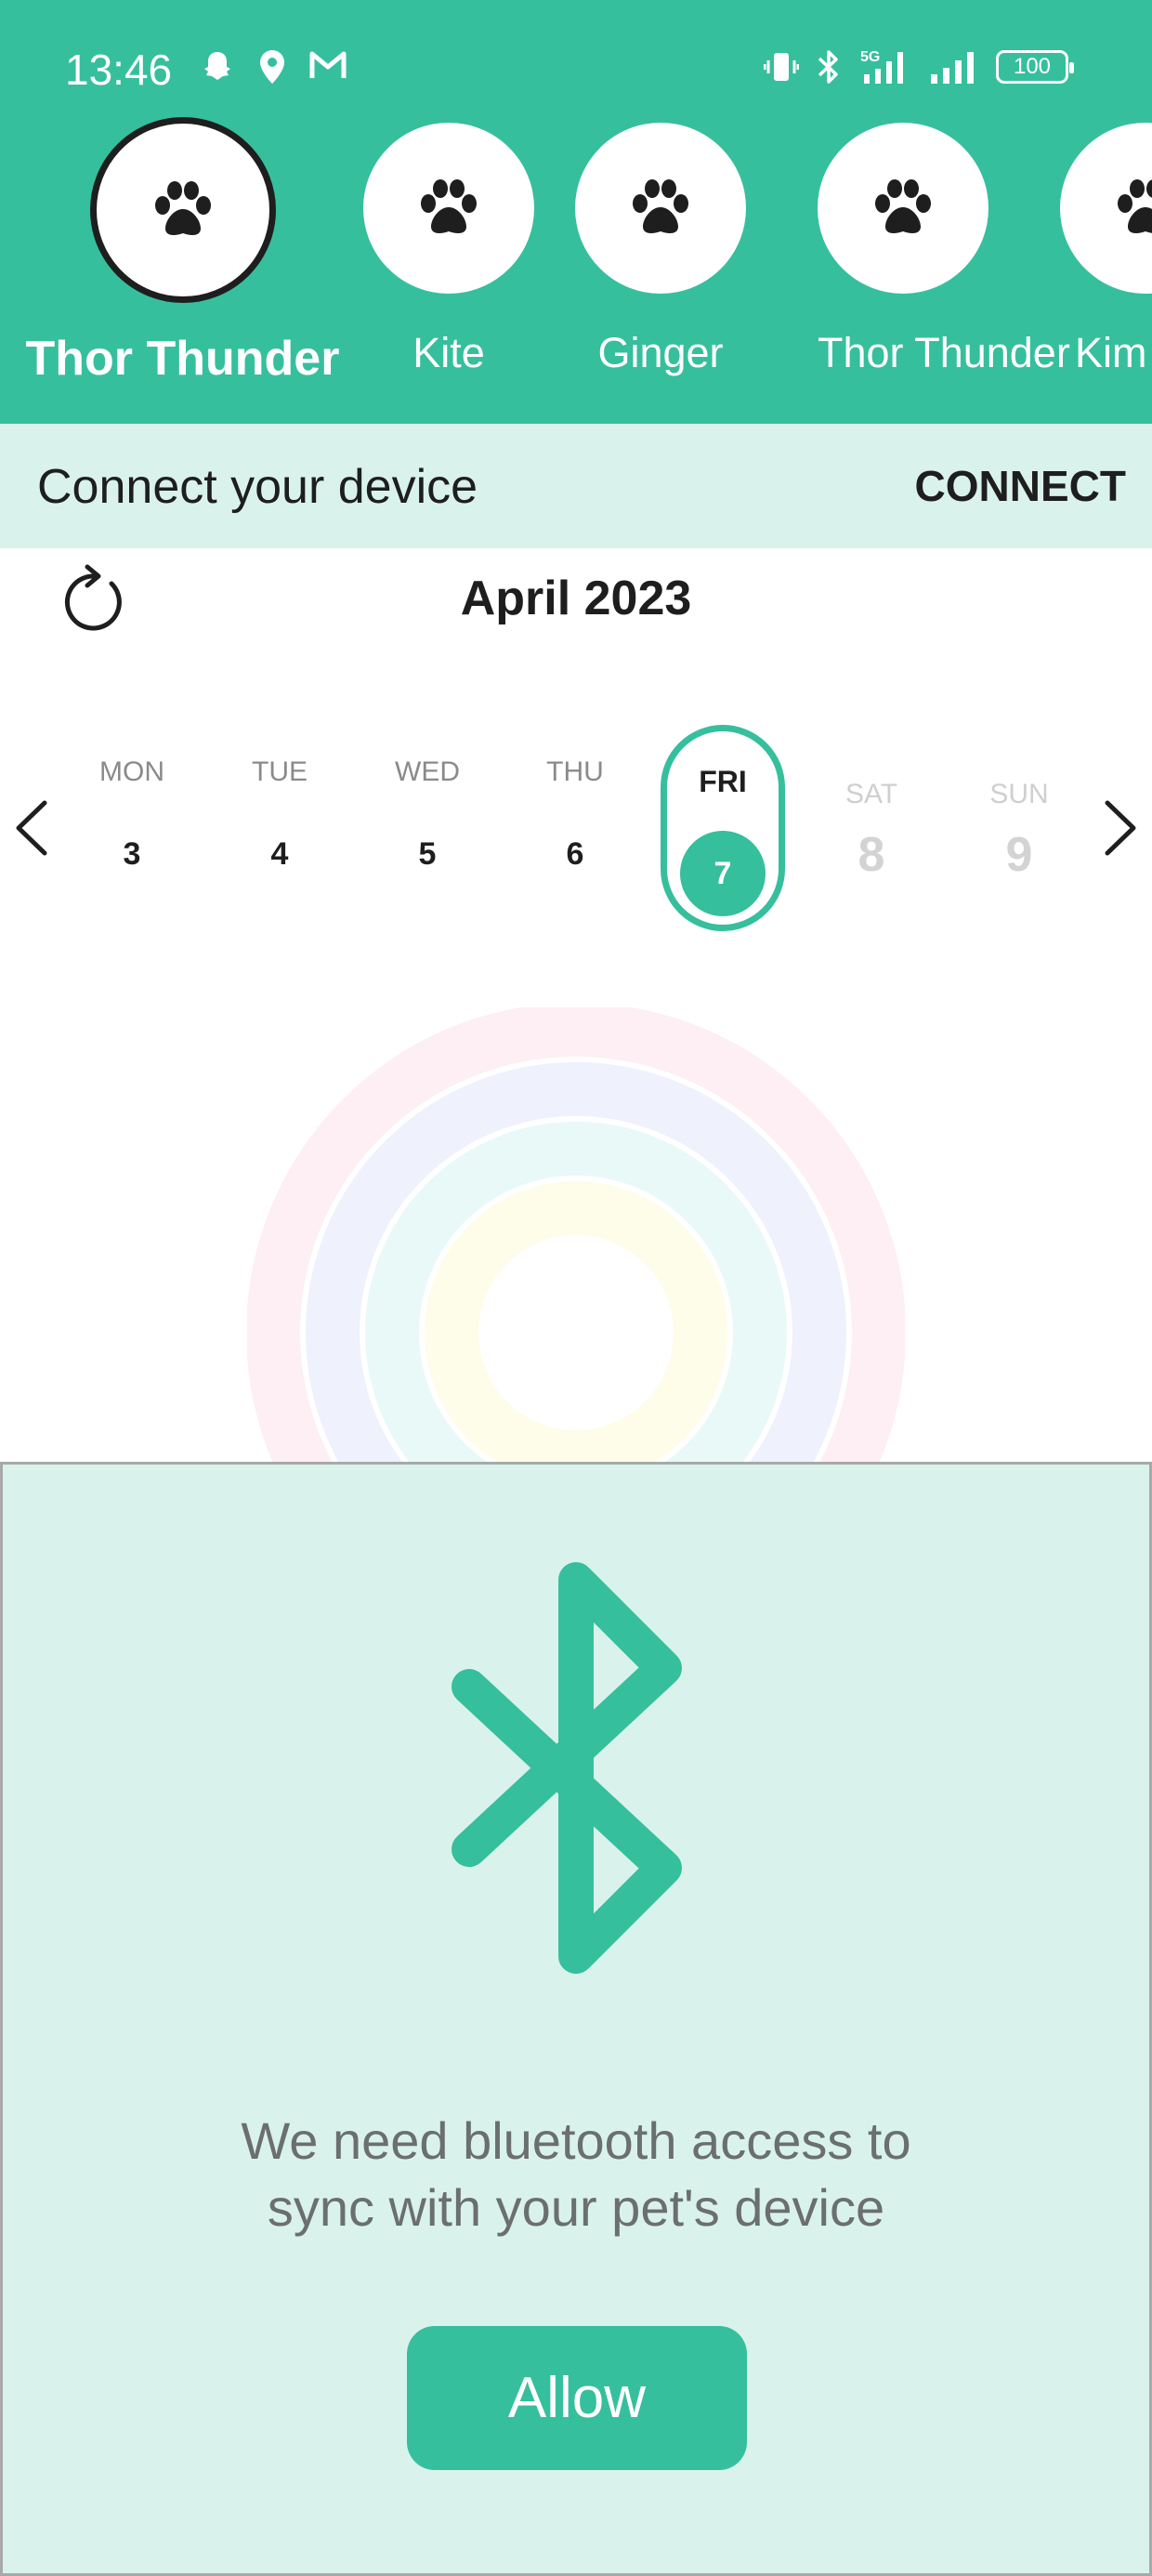  I want to click on pet-item: Thor Thunder, so click(944, 250).